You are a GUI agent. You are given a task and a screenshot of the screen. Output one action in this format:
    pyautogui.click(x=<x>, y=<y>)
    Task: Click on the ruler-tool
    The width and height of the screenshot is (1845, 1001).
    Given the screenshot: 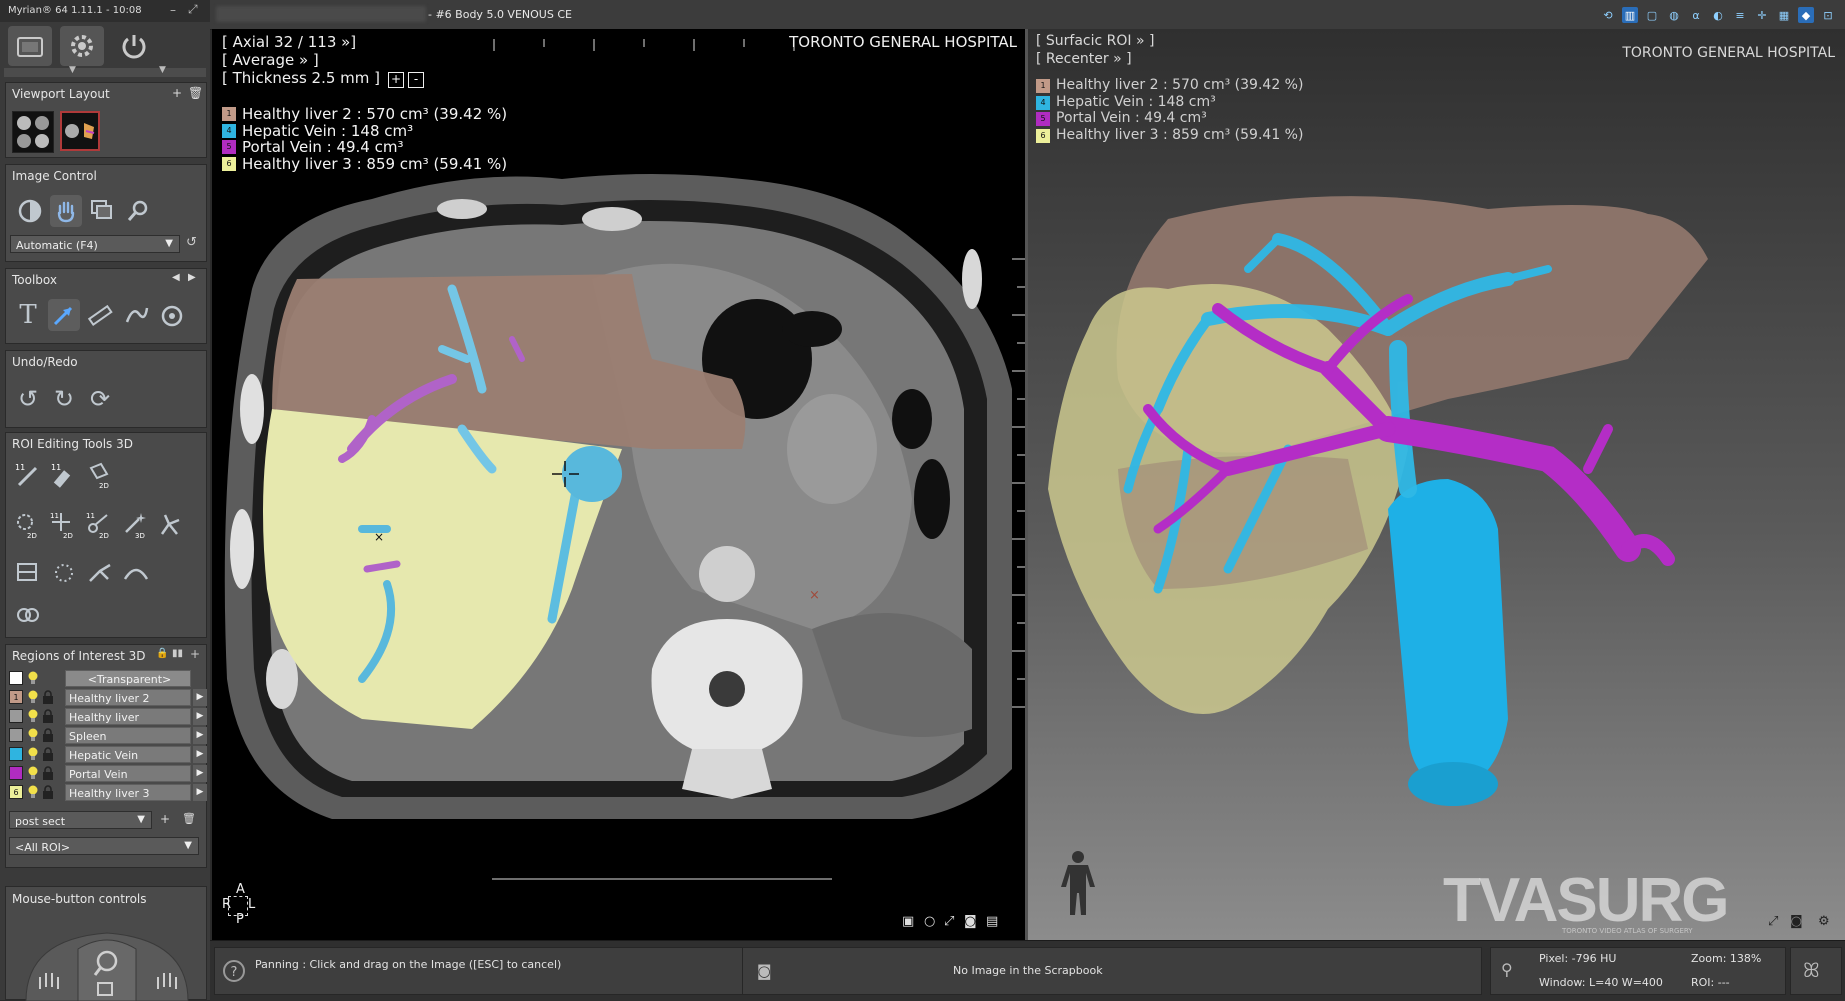 What is the action you would take?
    pyautogui.click(x=100, y=315)
    